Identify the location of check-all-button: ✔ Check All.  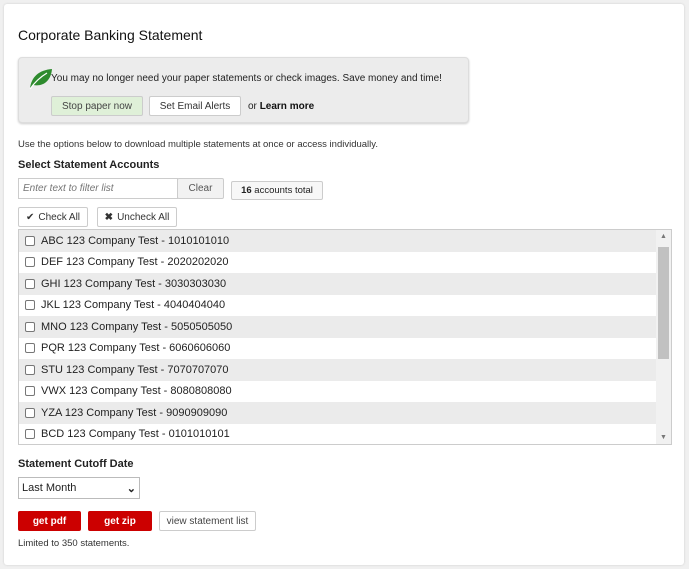
(53, 217).